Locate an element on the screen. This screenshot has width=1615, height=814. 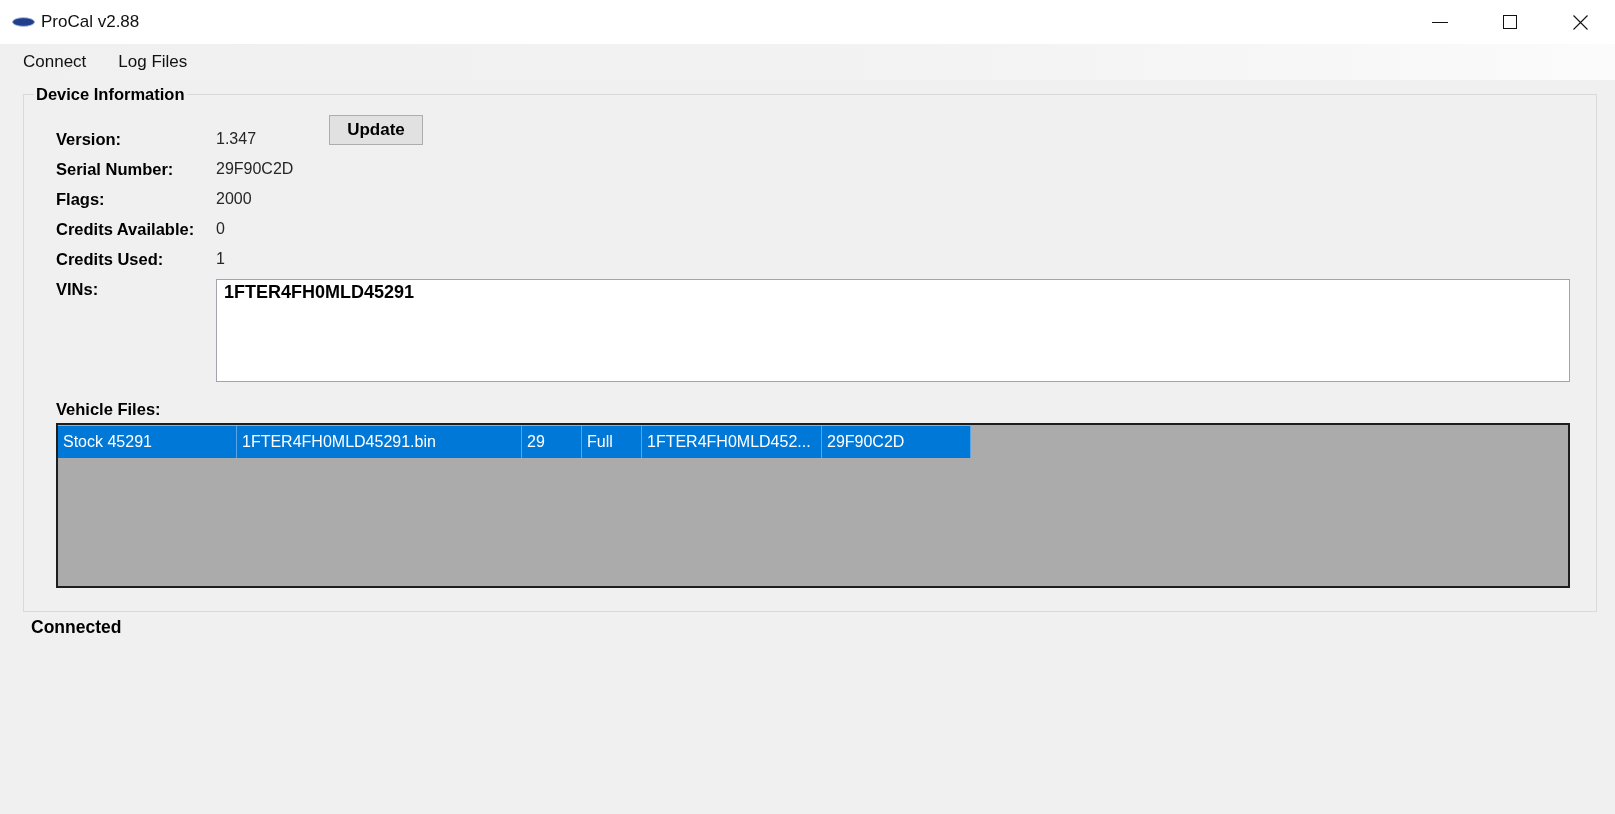
update-button: Update is located at coordinates (376, 130).